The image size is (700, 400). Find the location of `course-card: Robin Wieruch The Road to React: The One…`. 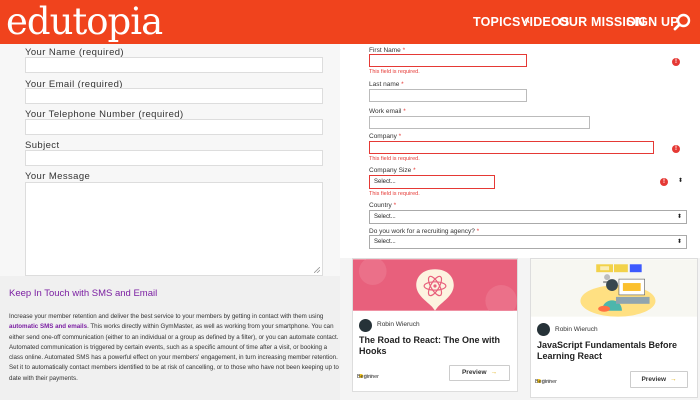

course-card: Robin Wieruch The Road to React: The One… is located at coordinates (435, 325).